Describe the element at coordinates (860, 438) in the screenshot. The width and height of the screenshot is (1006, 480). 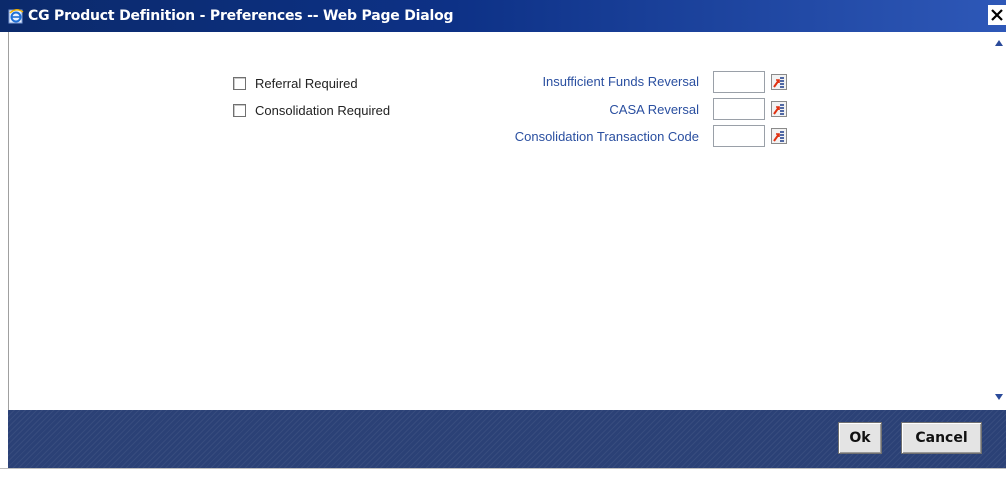
I see `ok-button: Ok` at that location.